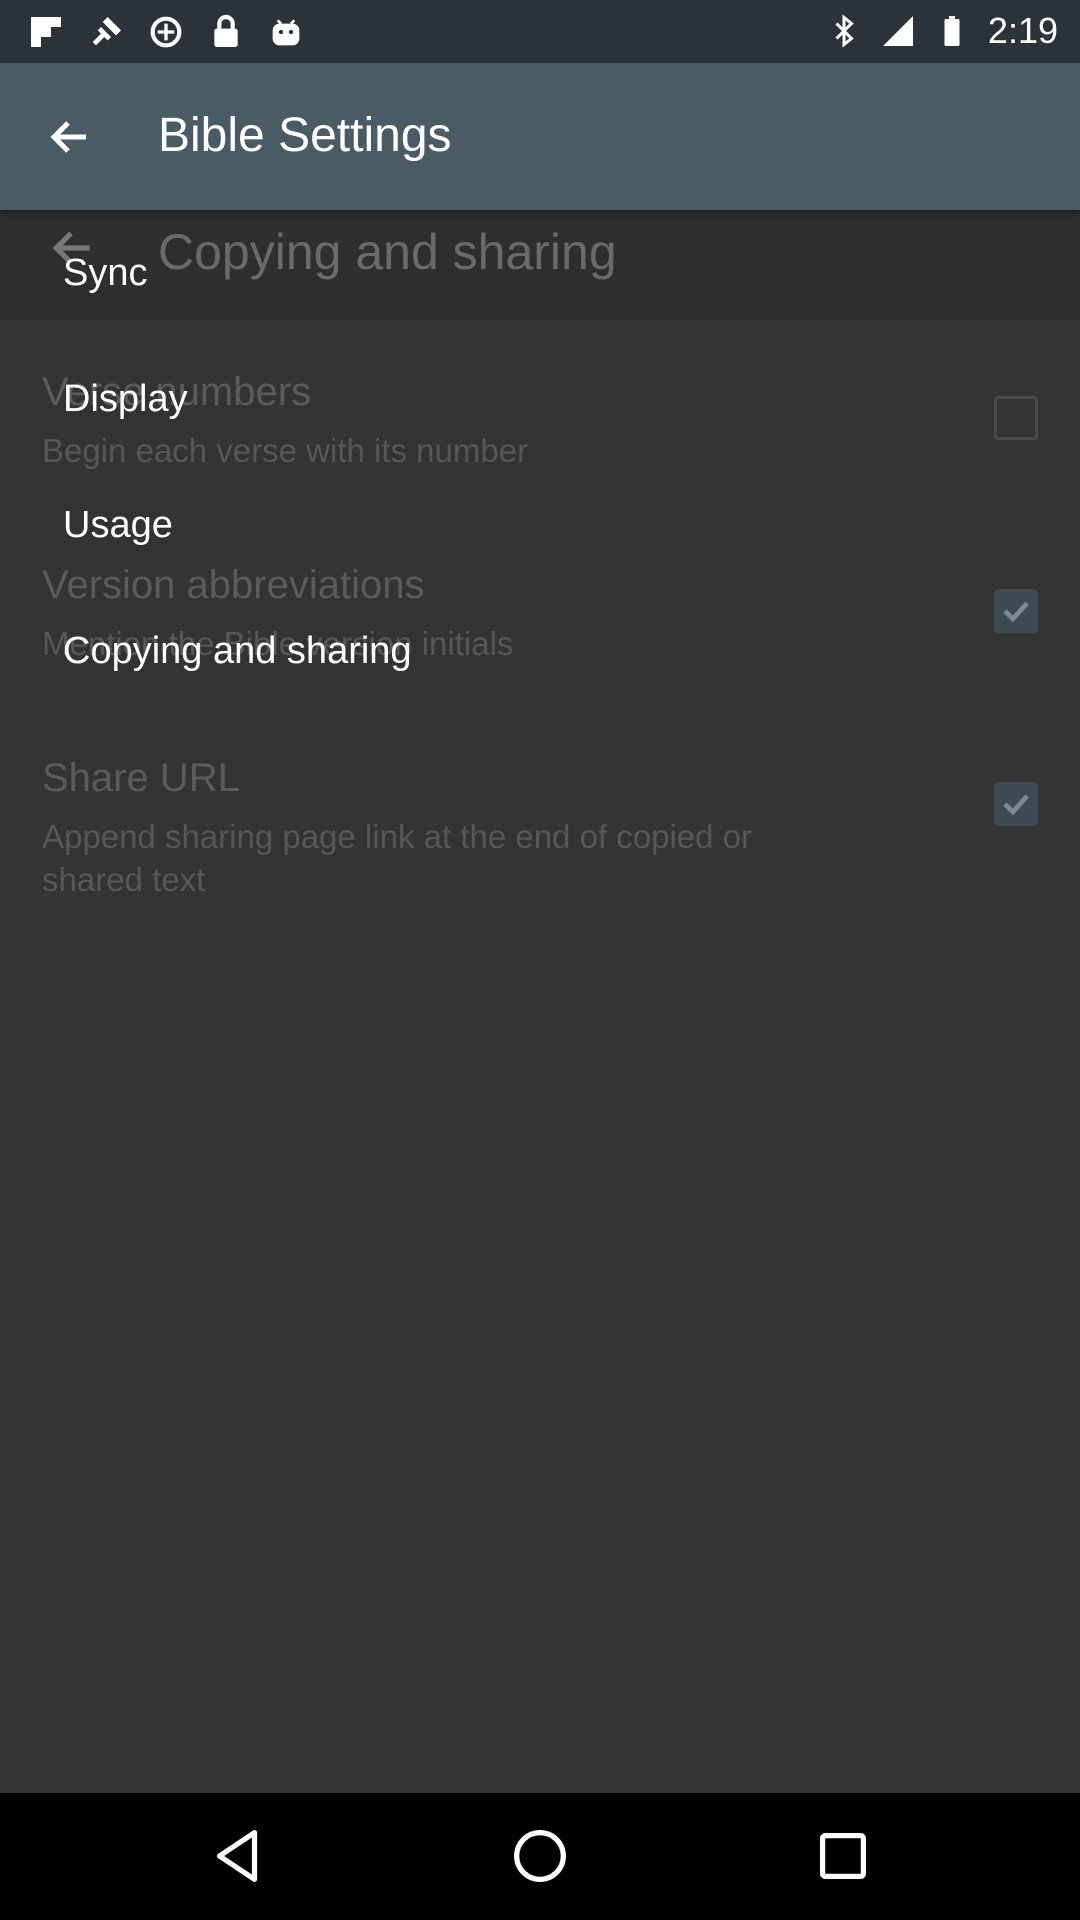 The image size is (1080, 1920). Describe the element at coordinates (106, 31) in the screenshot. I see `fake-gps-icon` at that location.